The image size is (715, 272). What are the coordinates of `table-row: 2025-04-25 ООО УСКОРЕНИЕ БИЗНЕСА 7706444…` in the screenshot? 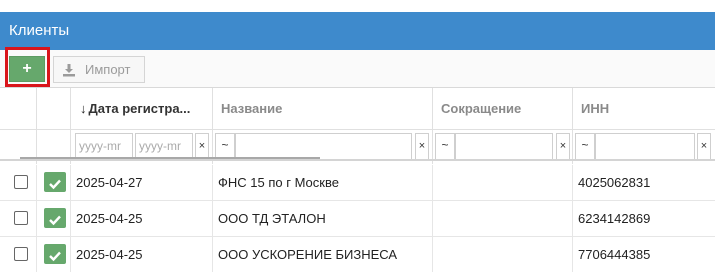 It's located at (357, 254).